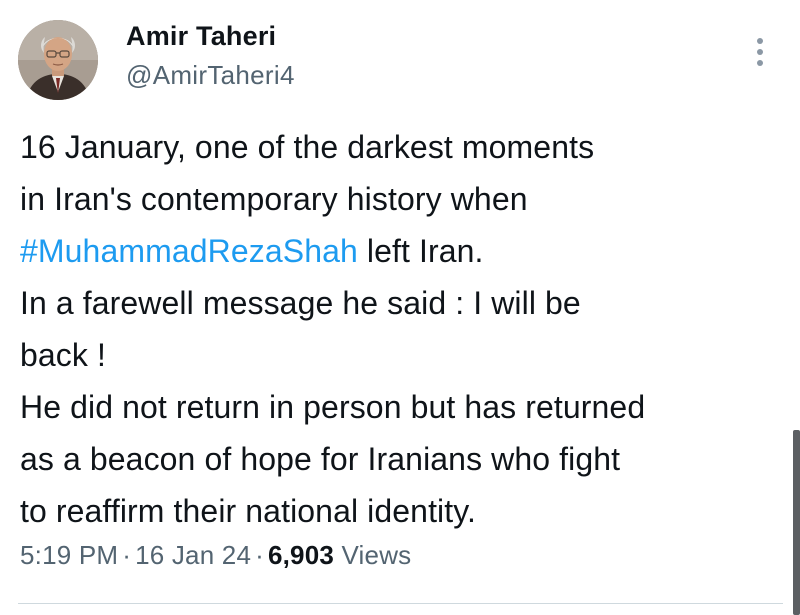  I want to click on tweet-time: 5:19 PM, so click(69, 555).